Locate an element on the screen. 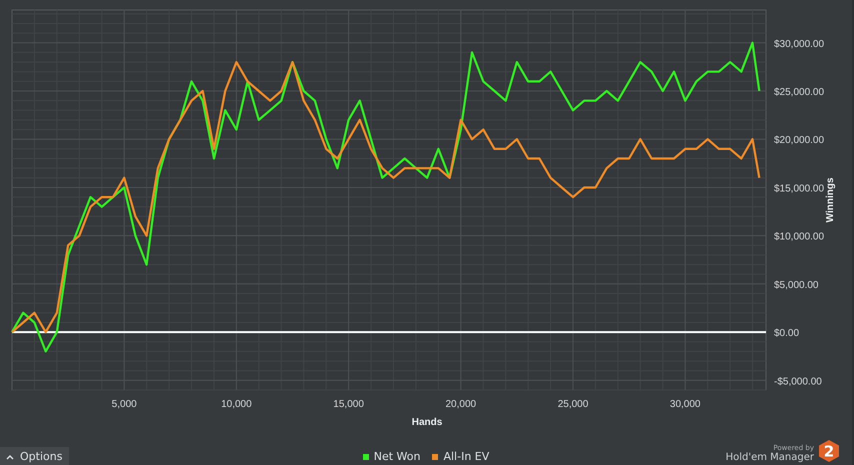 The width and height of the screenshot is (854, 465). brand-name: Hold'em Manager is located at coordinates (770, 457).